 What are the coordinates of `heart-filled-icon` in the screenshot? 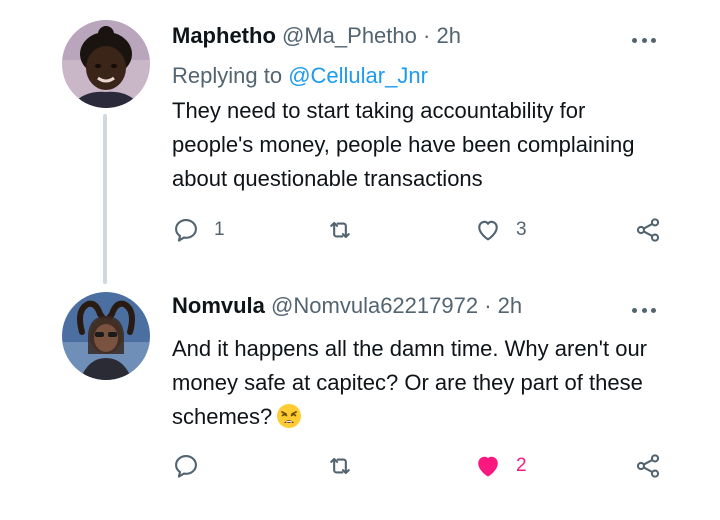 It's located at (488, 466).